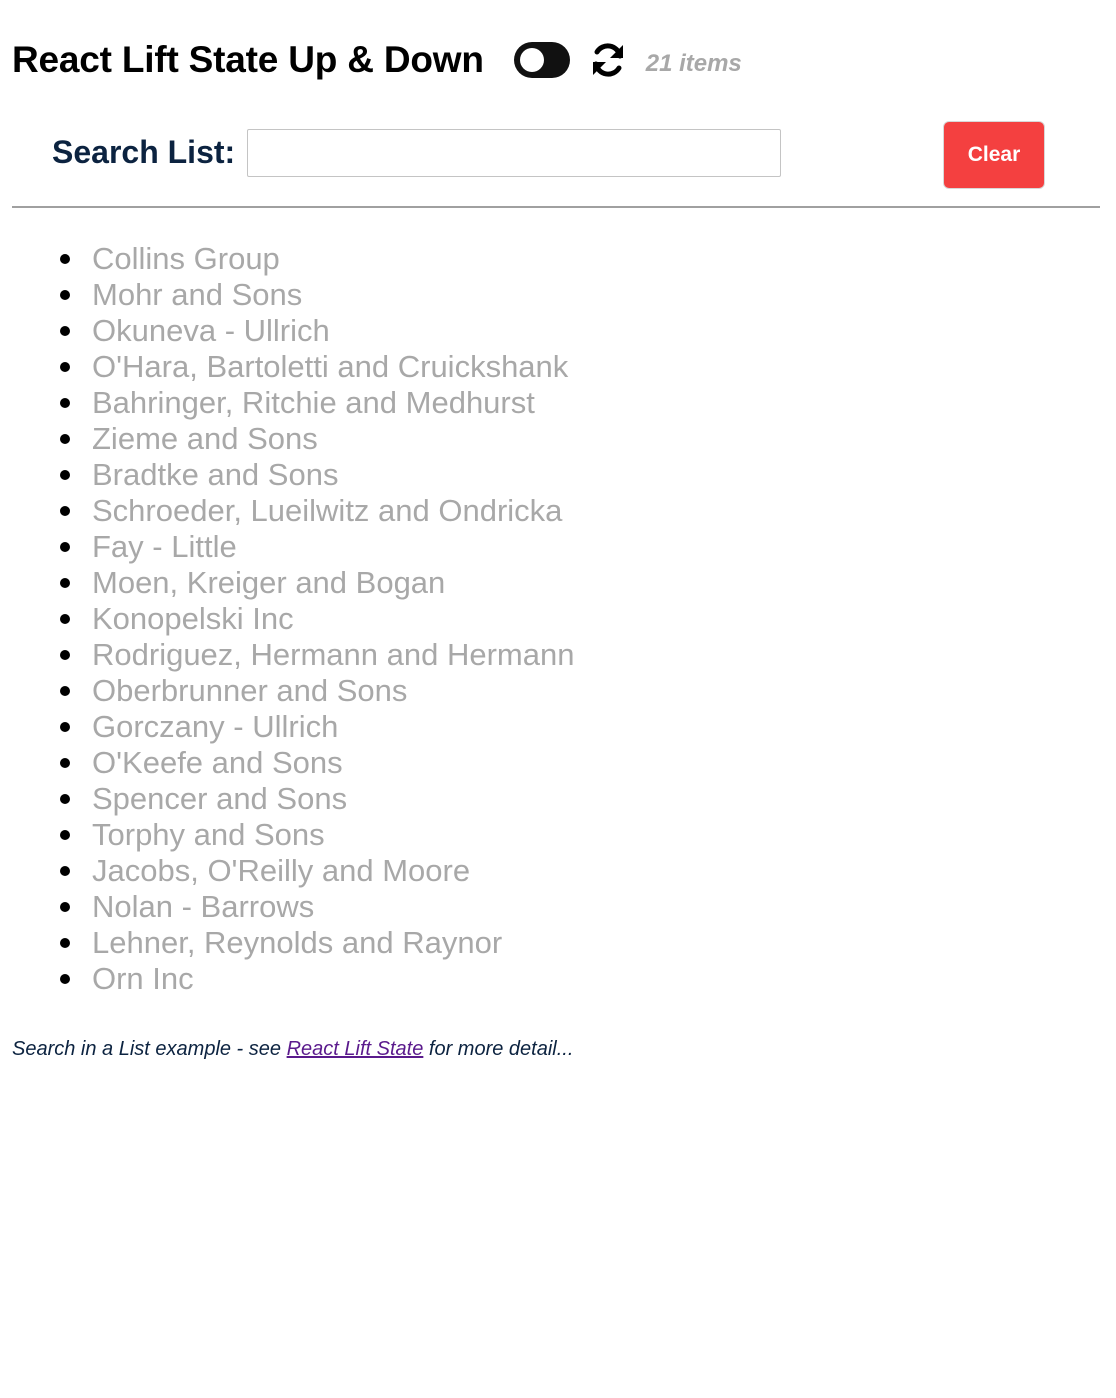 The image size is (1116, 1398). I want to click on list-item: Schroeder, Lueilwitz and Ondricka, so click(317, 511).